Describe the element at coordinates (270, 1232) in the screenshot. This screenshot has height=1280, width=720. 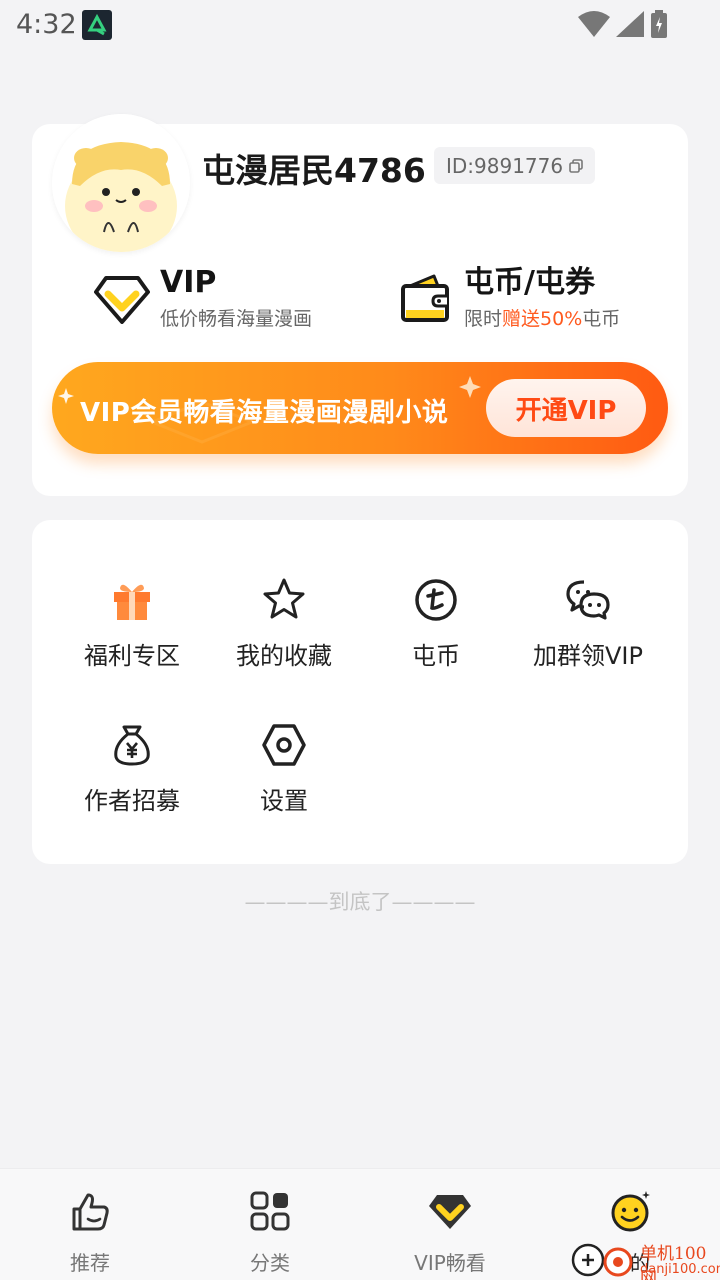
I see `tab-category: 分类` at that location.